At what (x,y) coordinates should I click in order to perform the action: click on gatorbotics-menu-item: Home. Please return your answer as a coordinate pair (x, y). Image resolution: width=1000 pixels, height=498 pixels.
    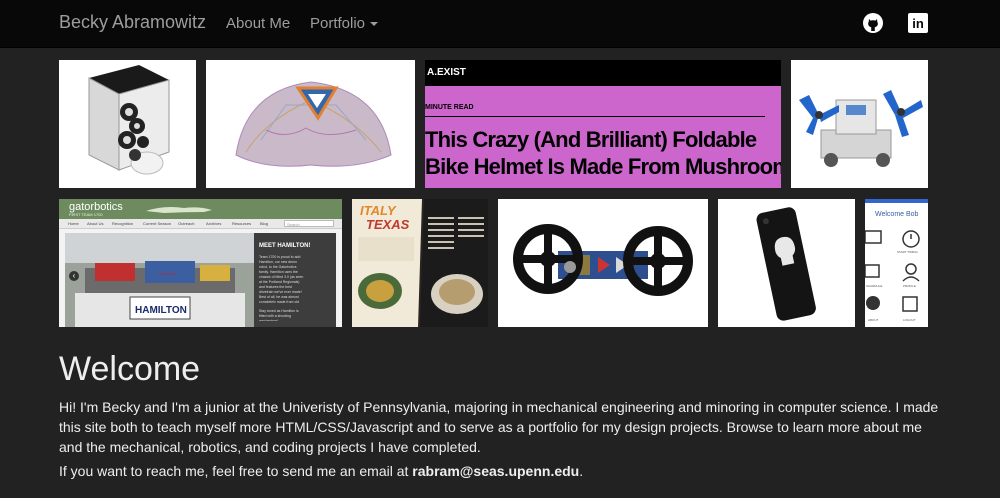
    Looking at the image, I should click on (73, 223).